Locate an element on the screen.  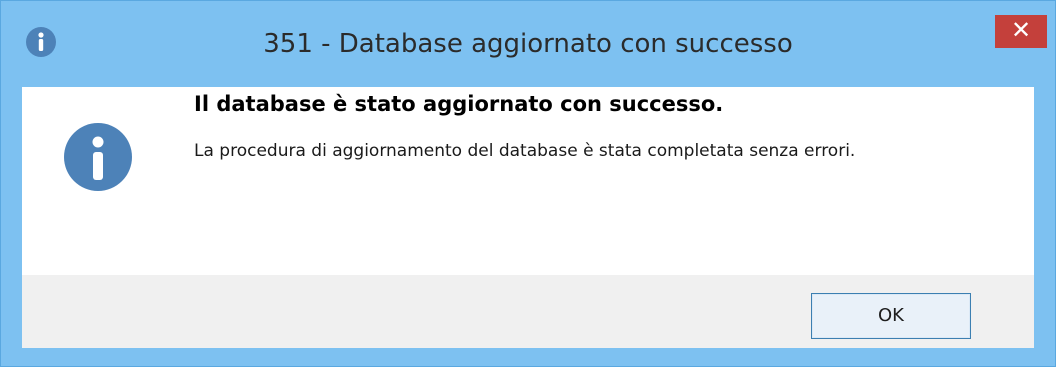
window-title: 351 - Database aggiornato con successo is located at coordinates (528, 44).